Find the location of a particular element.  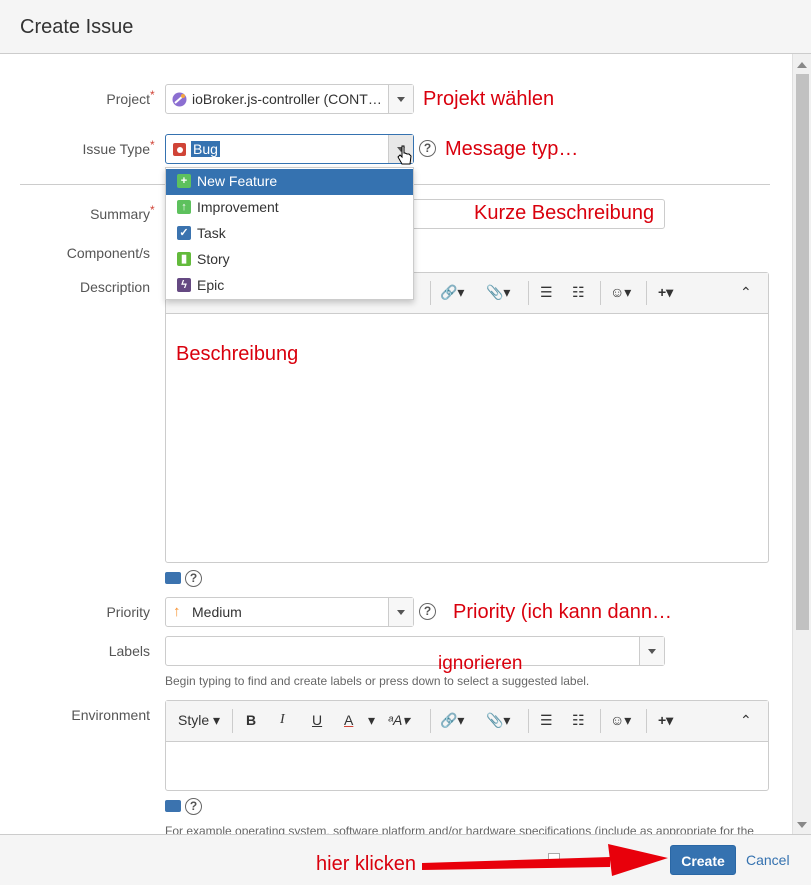

lightning-icon: ϟ is located at coordinates (184, 285).